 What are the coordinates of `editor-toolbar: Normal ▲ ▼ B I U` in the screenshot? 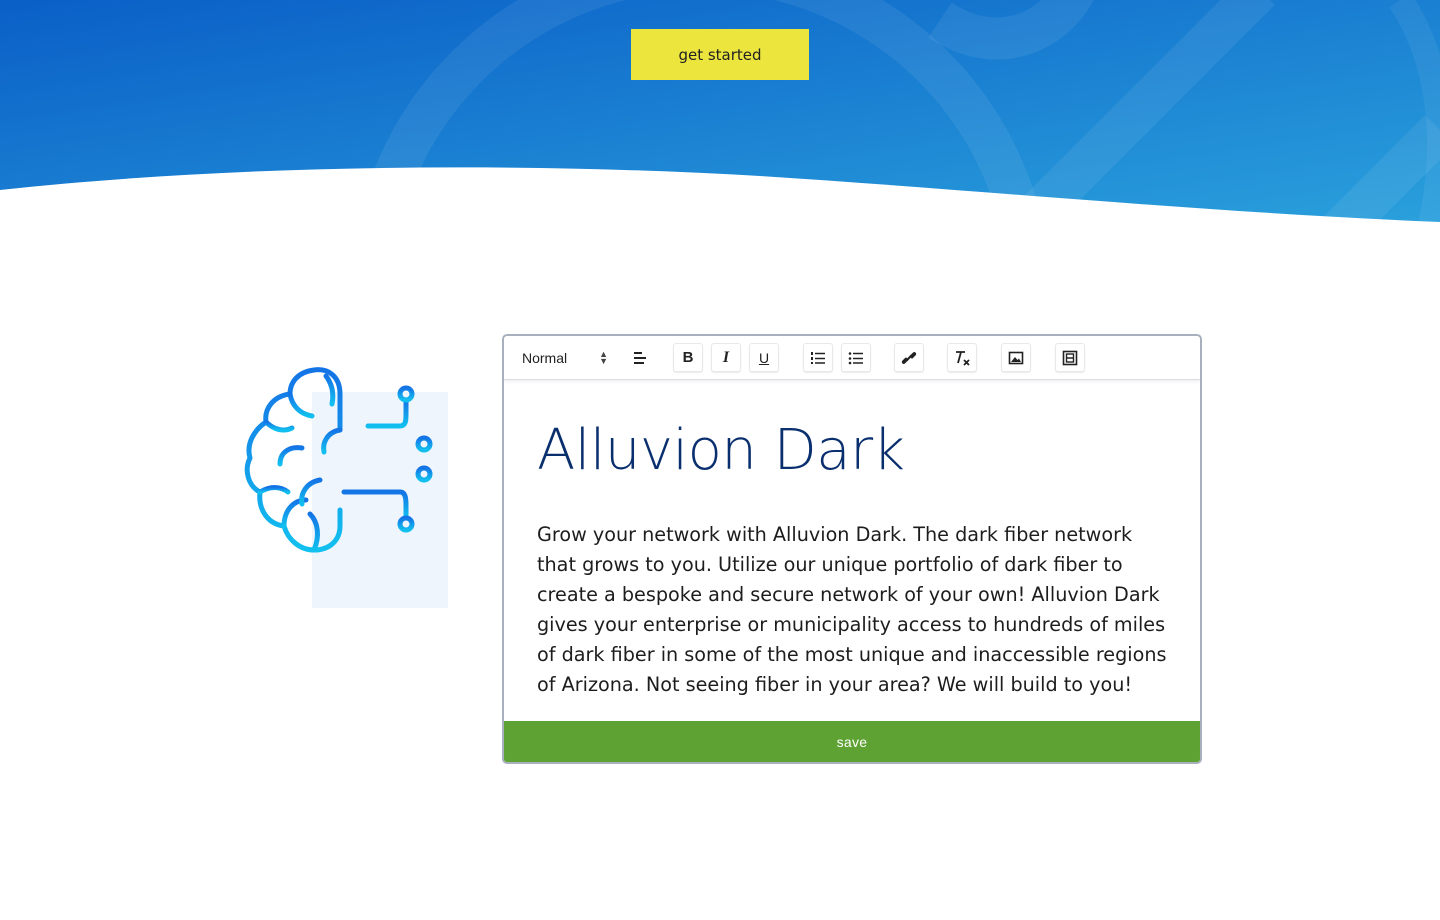 It's located at (852, 358).